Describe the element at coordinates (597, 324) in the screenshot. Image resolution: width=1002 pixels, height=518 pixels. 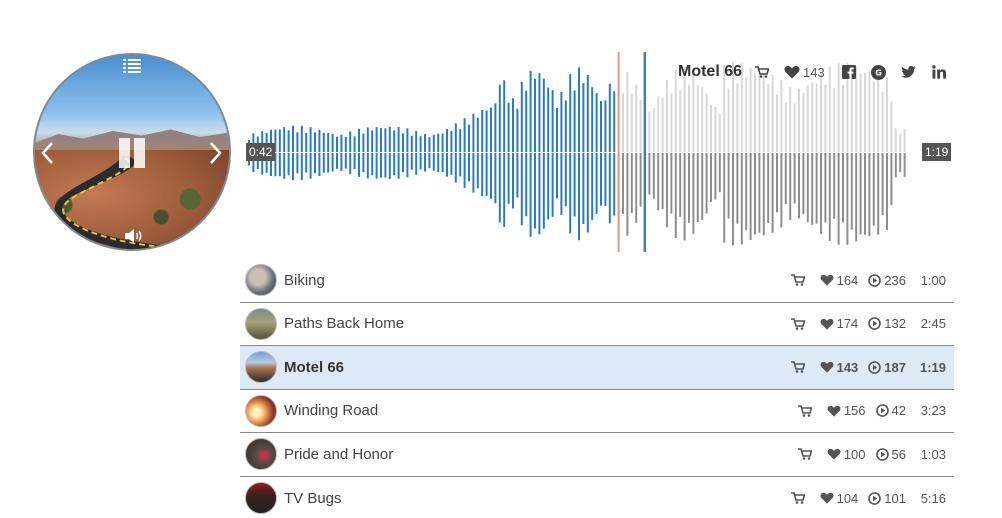
I see `playlist-row: Paths Back Home 174 132 2:45` at that location.